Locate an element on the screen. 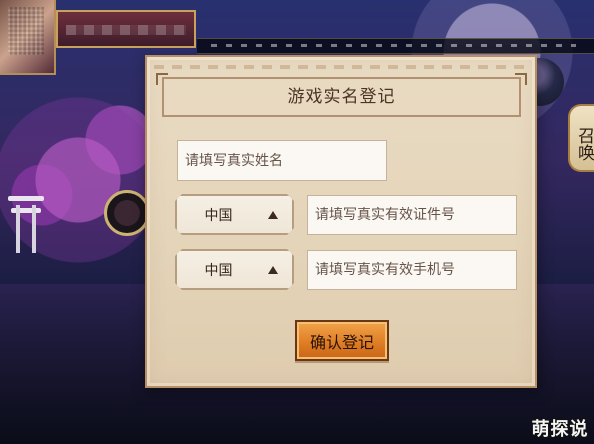  torii-top-beam is located at coordinates (26, 198).